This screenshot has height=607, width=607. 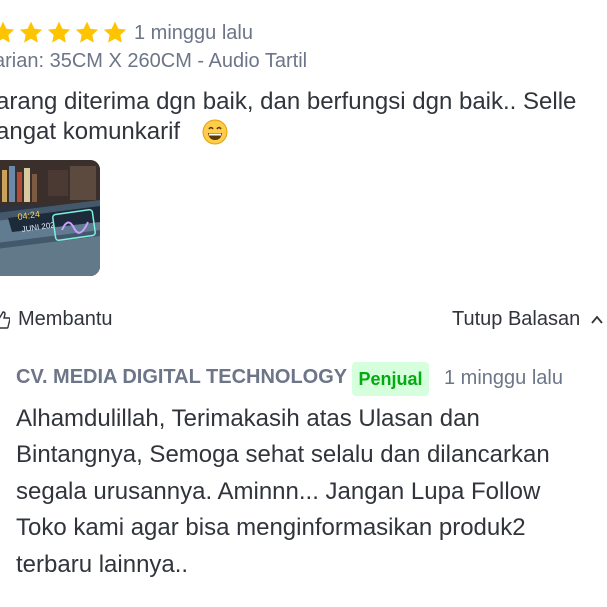 I want to click on rating-stars, so click(x=64, y=33).